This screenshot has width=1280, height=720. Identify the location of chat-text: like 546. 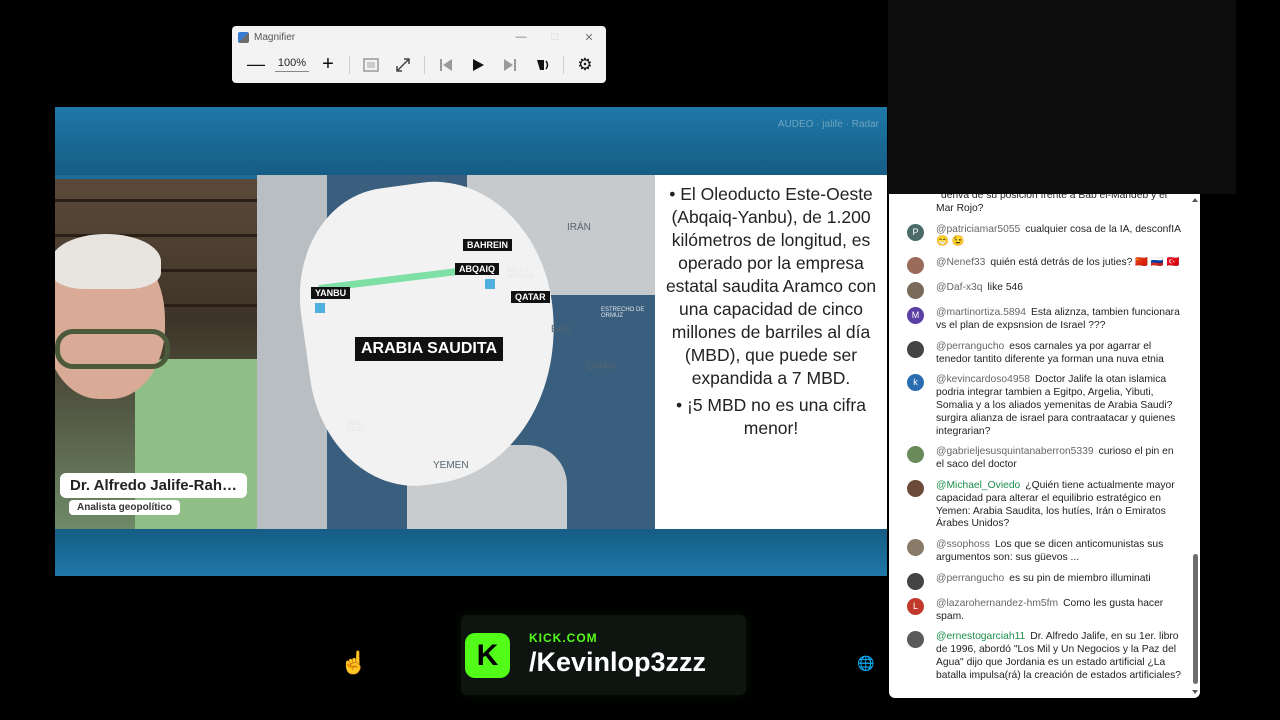
(1005, 288).